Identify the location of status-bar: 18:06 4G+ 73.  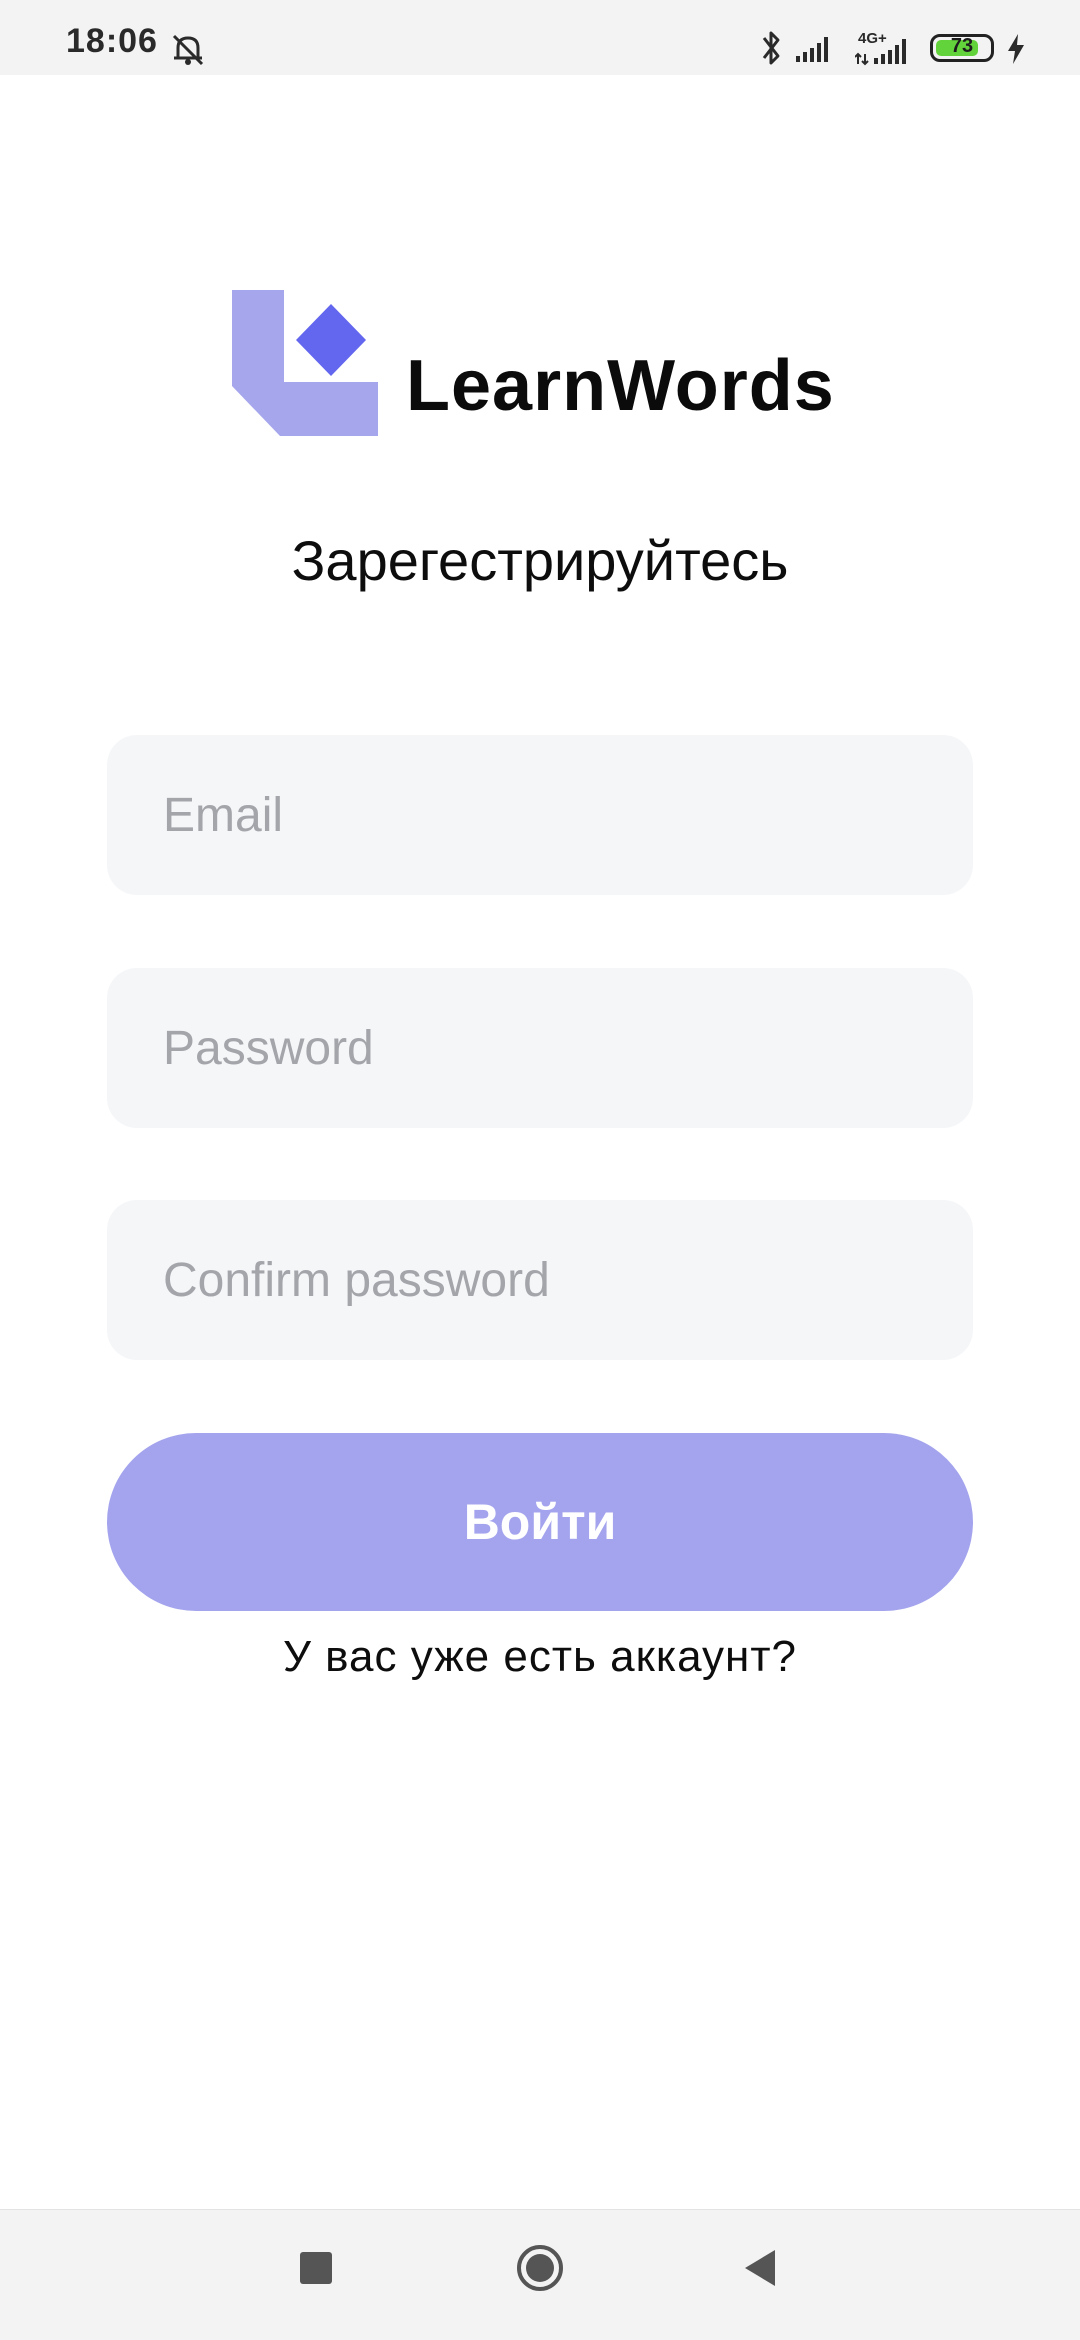
(540, 37).